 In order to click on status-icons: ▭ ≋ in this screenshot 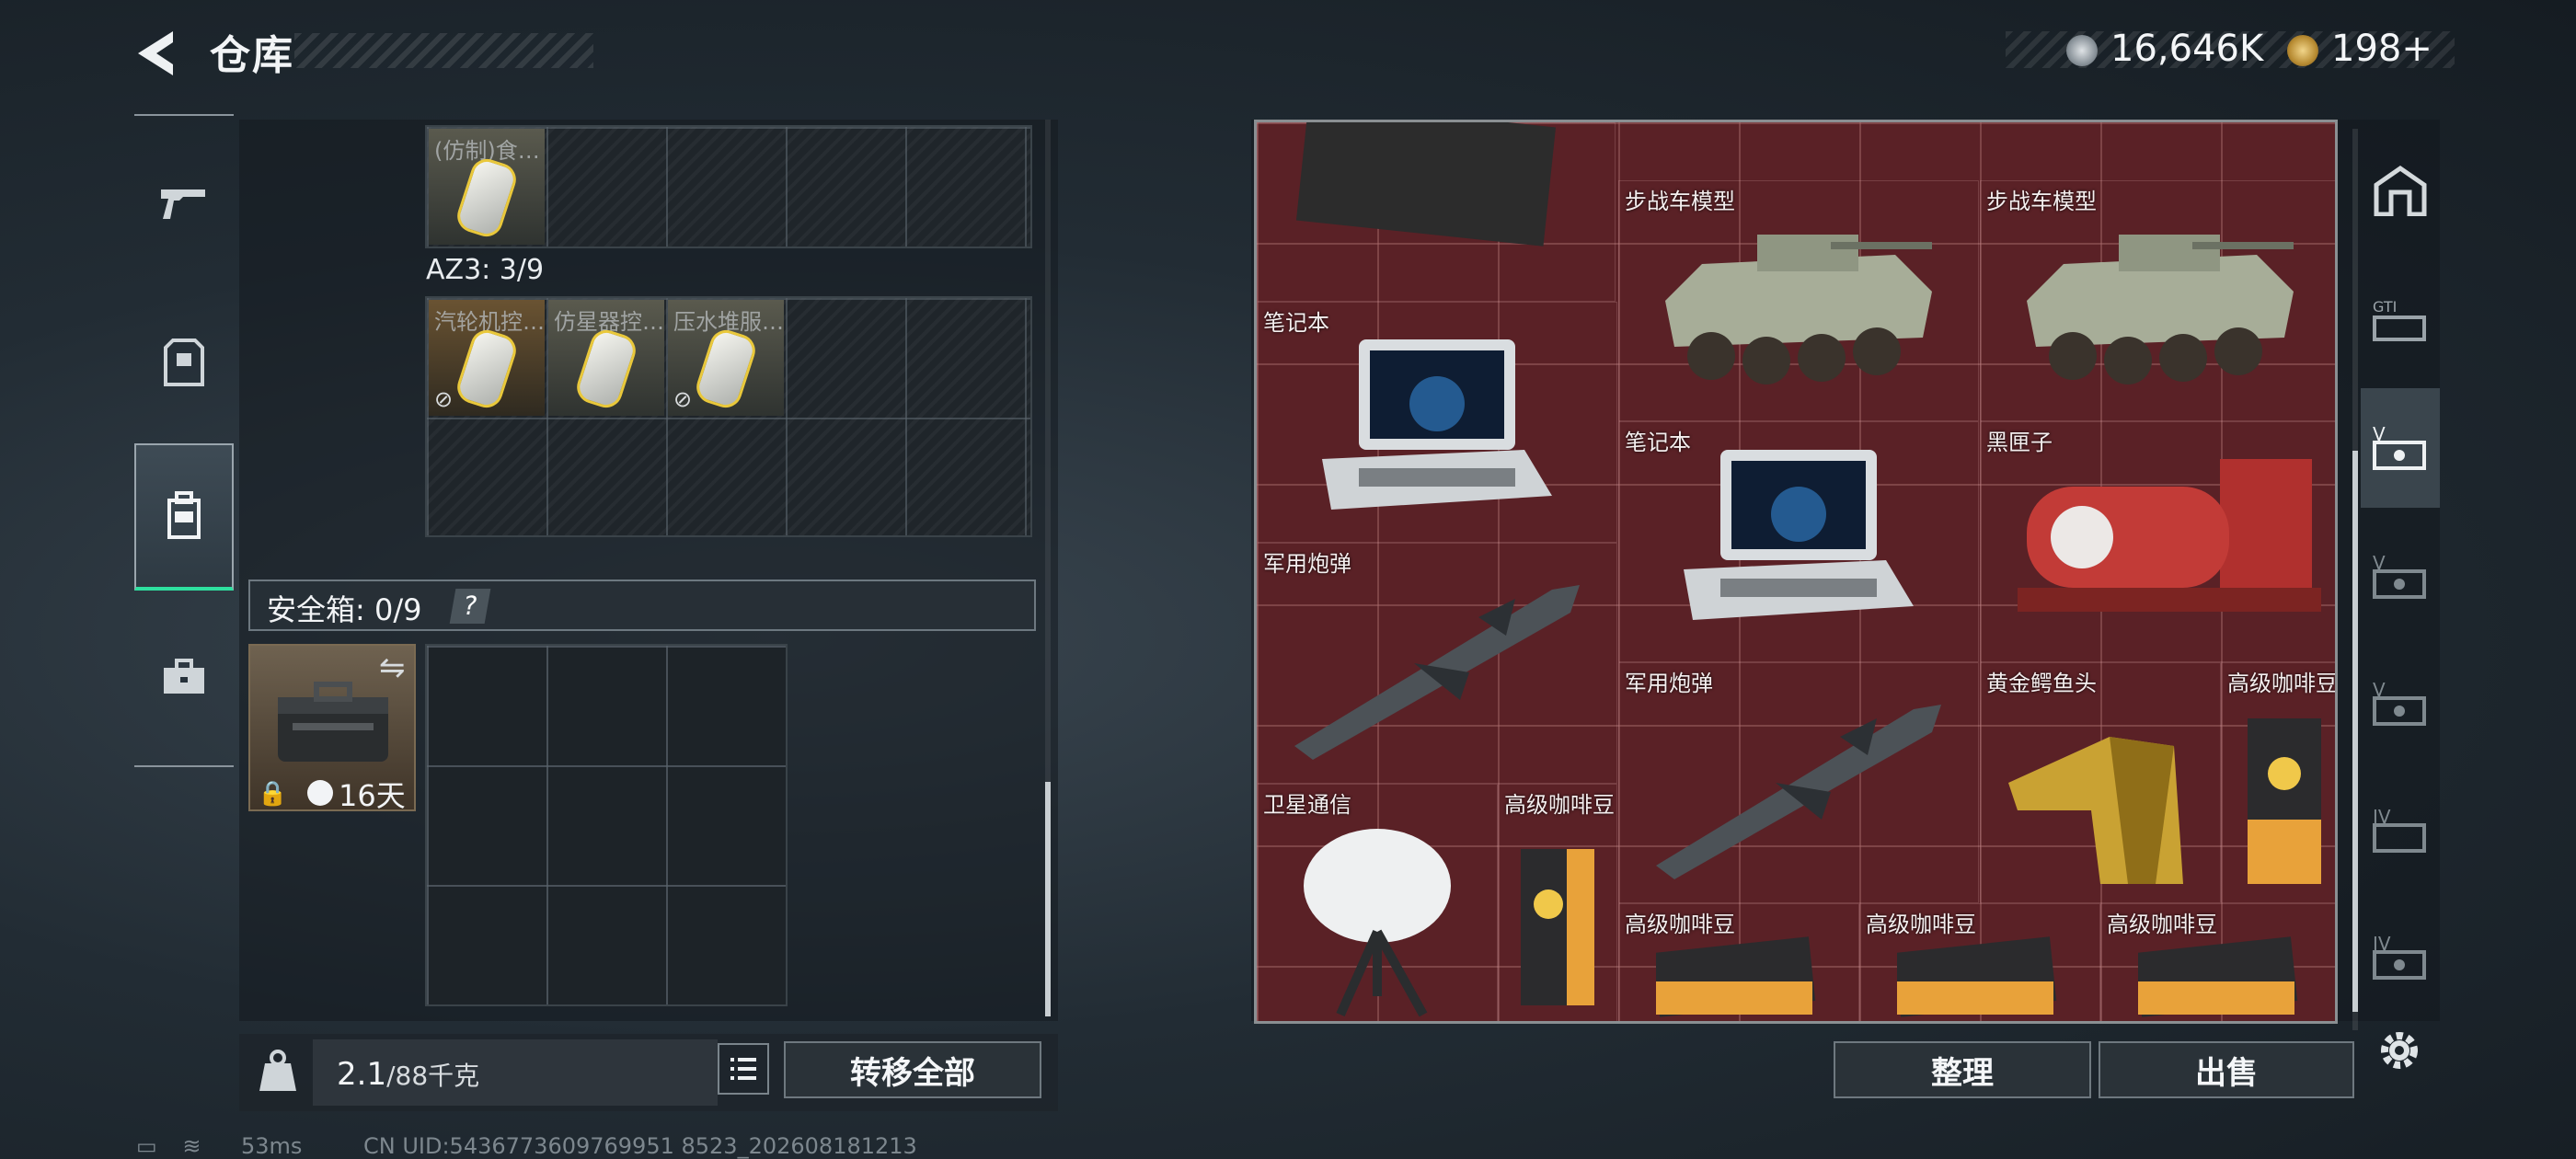, I will do `click(168, 1146)`.